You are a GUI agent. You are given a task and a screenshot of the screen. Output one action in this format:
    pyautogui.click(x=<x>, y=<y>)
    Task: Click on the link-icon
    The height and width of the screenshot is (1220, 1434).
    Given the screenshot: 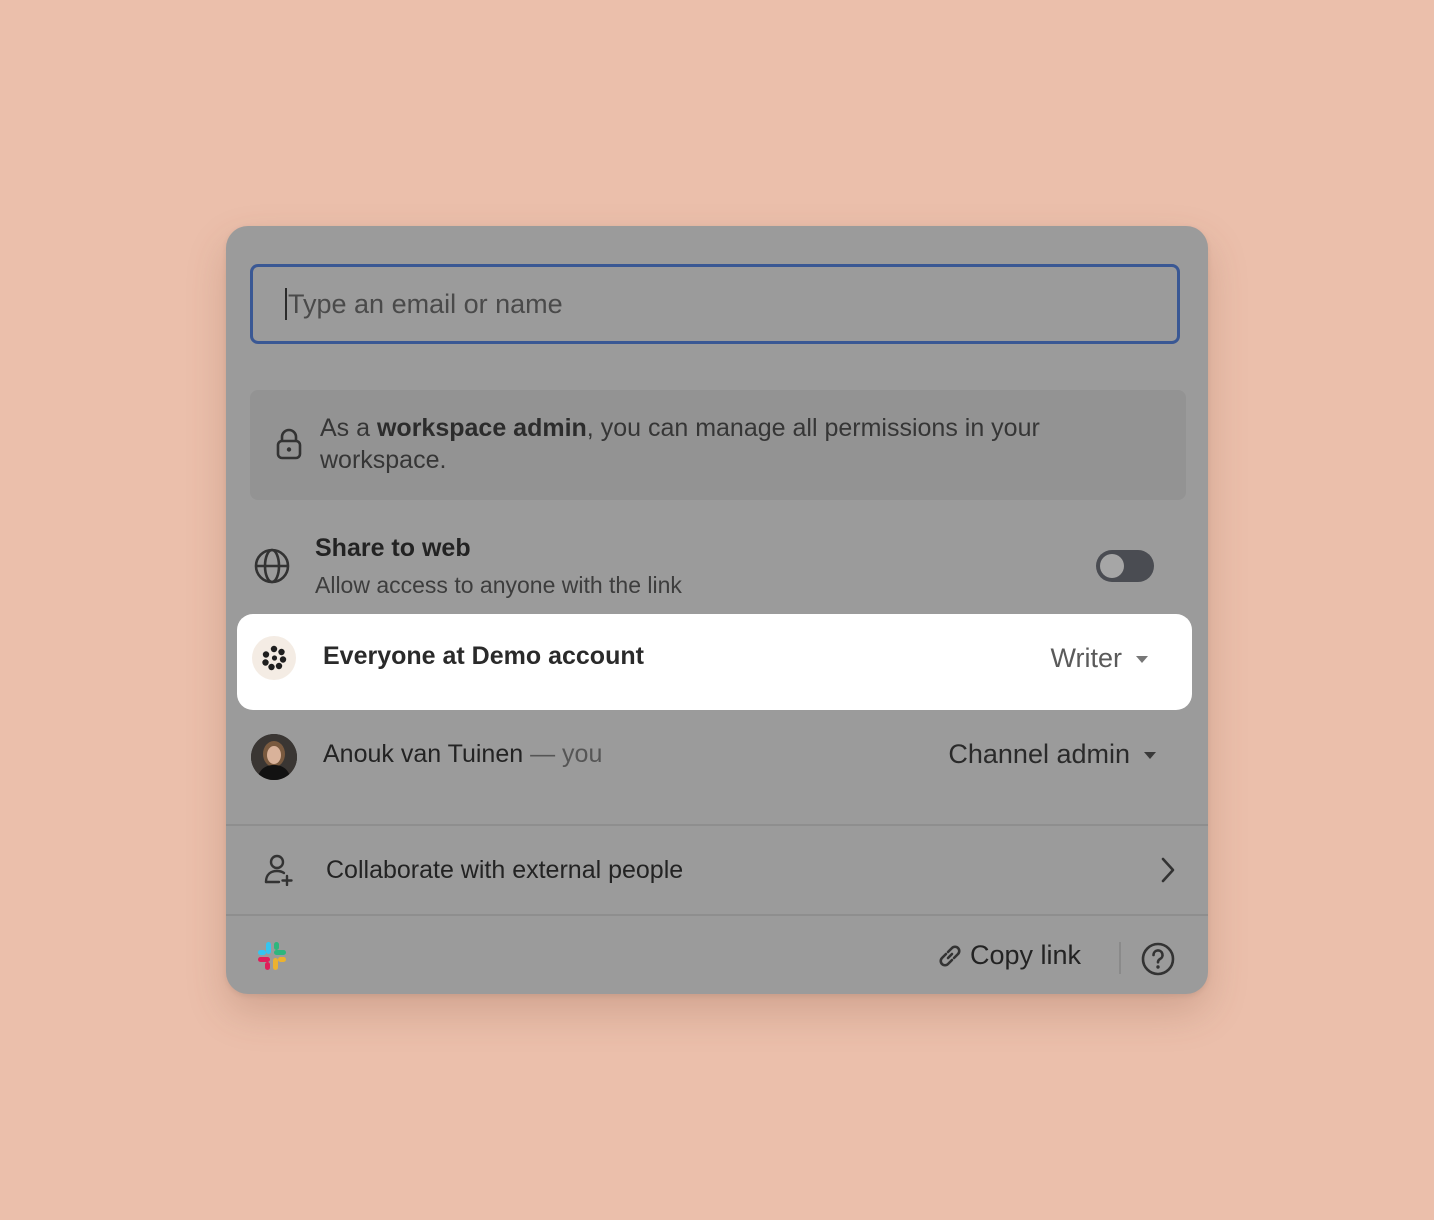 What is the action you would take?
    pyautogui.click(x=950, y=955)
    